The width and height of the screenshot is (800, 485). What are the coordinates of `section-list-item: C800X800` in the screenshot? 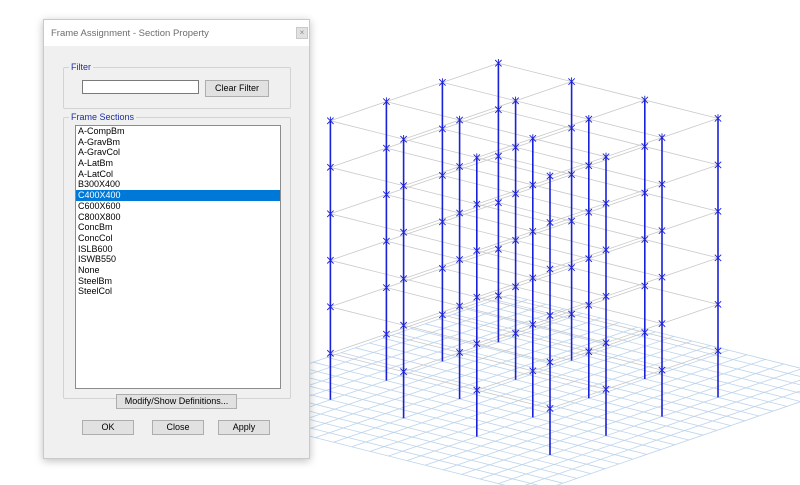 It's located at (178, 217).